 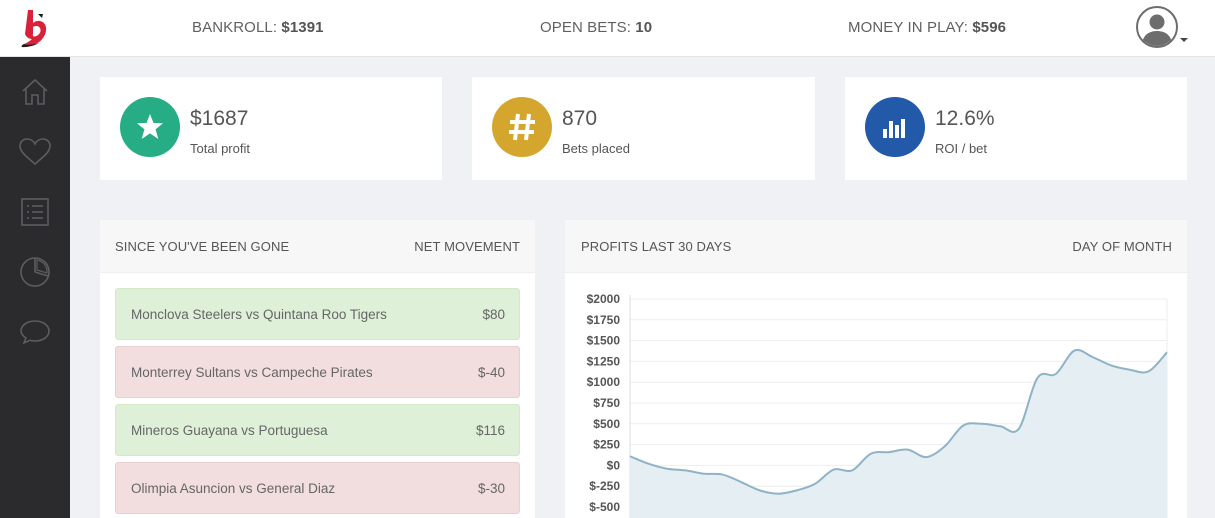 What do you see at coordinates (656, 246) in the screenshot?
I see `chart-title: PROFITS LAST 30 DAYS` at bounding box center [656, 246].